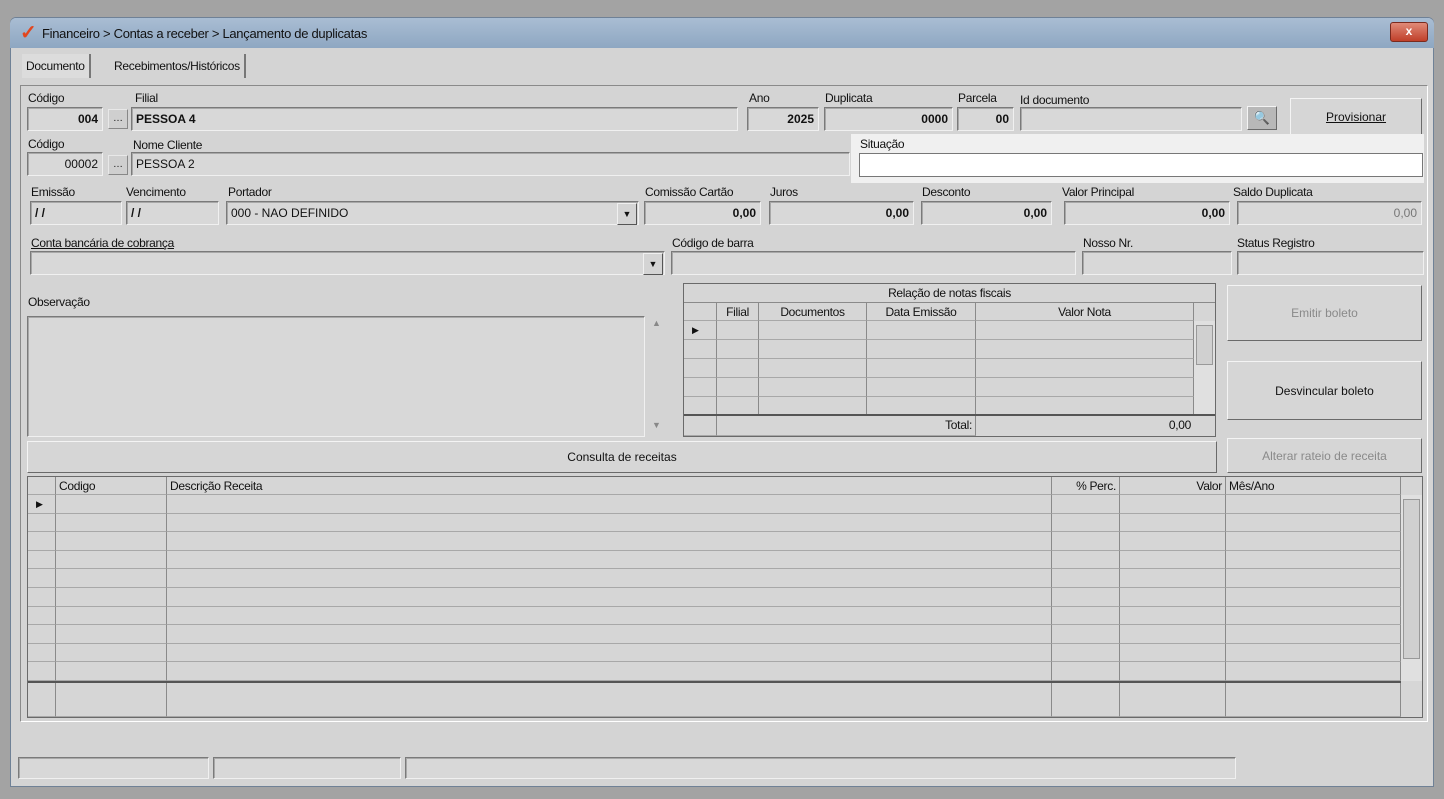 This screenshot has height=799, width=1444. I want to click on emissao-field: / /, so click(76, 213).